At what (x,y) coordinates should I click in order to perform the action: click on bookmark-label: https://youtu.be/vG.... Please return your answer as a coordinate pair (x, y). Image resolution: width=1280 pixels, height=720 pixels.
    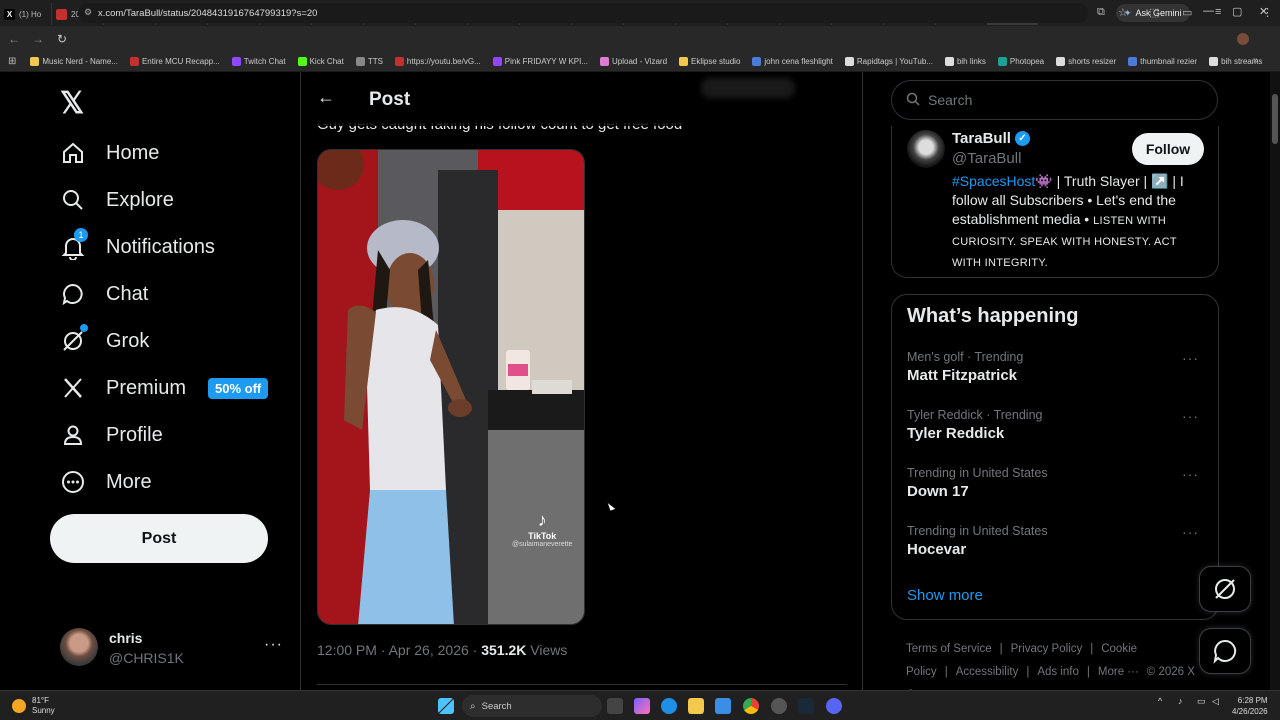
    Looking at the image, I should click on (443, 61).